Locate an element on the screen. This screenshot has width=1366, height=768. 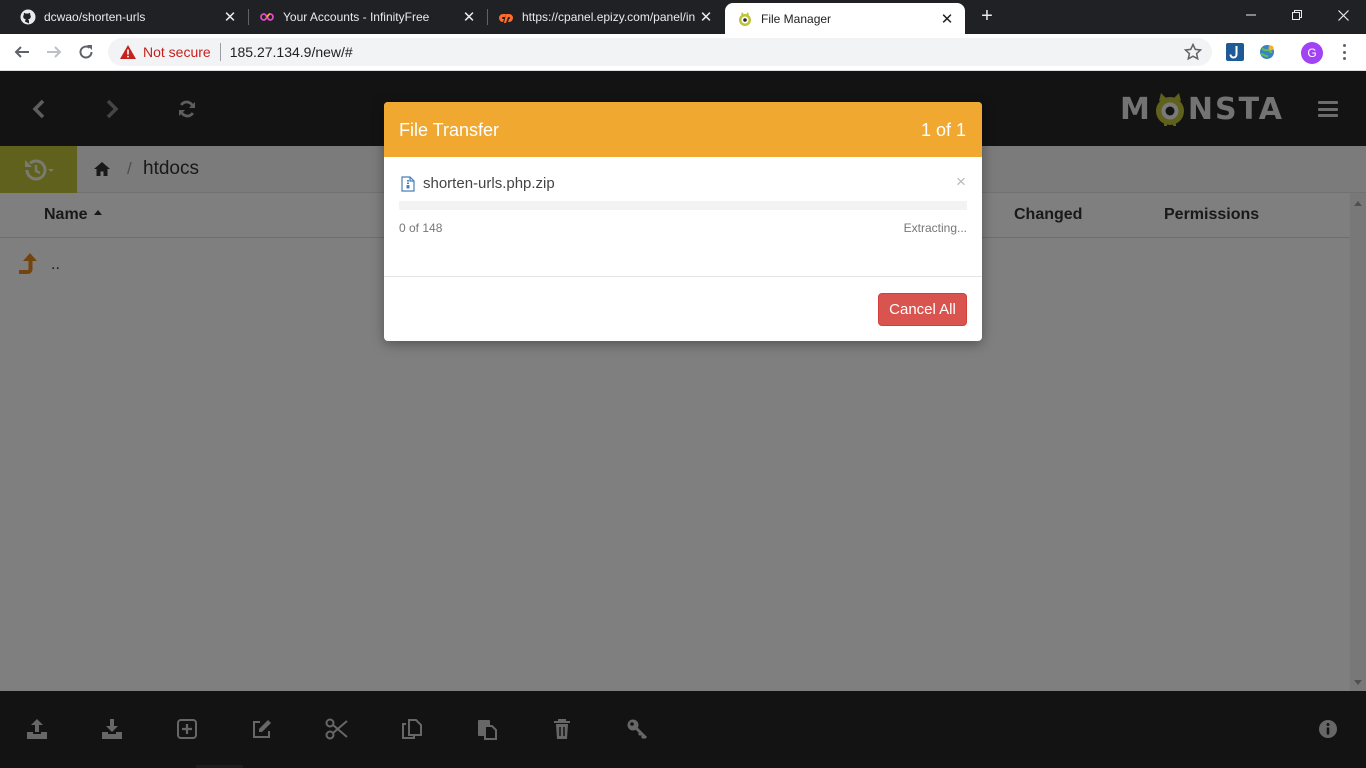
tab-title: https://cpanel.epizy.com/panel/in is located at coordinates (609, 17).